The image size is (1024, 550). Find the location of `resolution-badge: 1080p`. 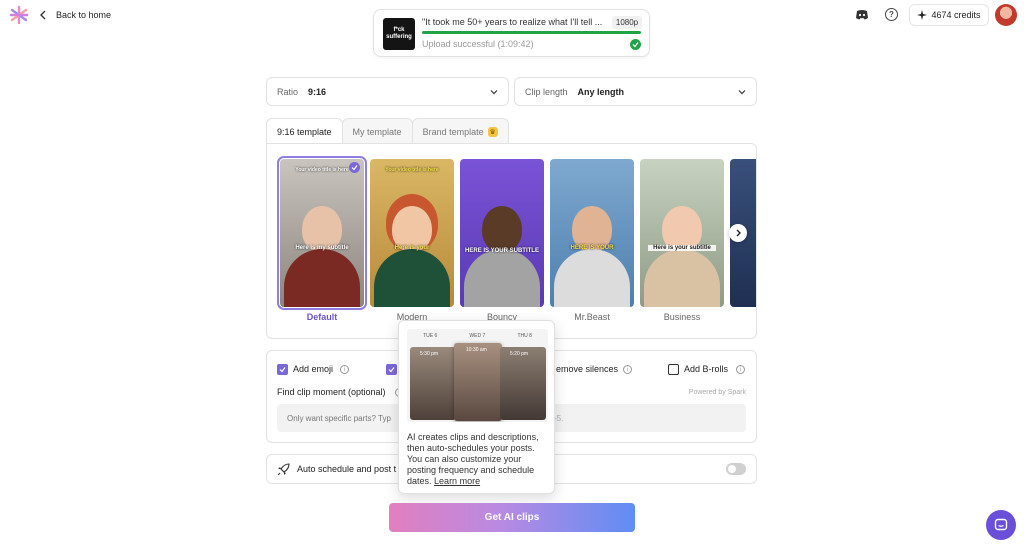

resolution-badge: 1080p is located at coordinates (627, 22).